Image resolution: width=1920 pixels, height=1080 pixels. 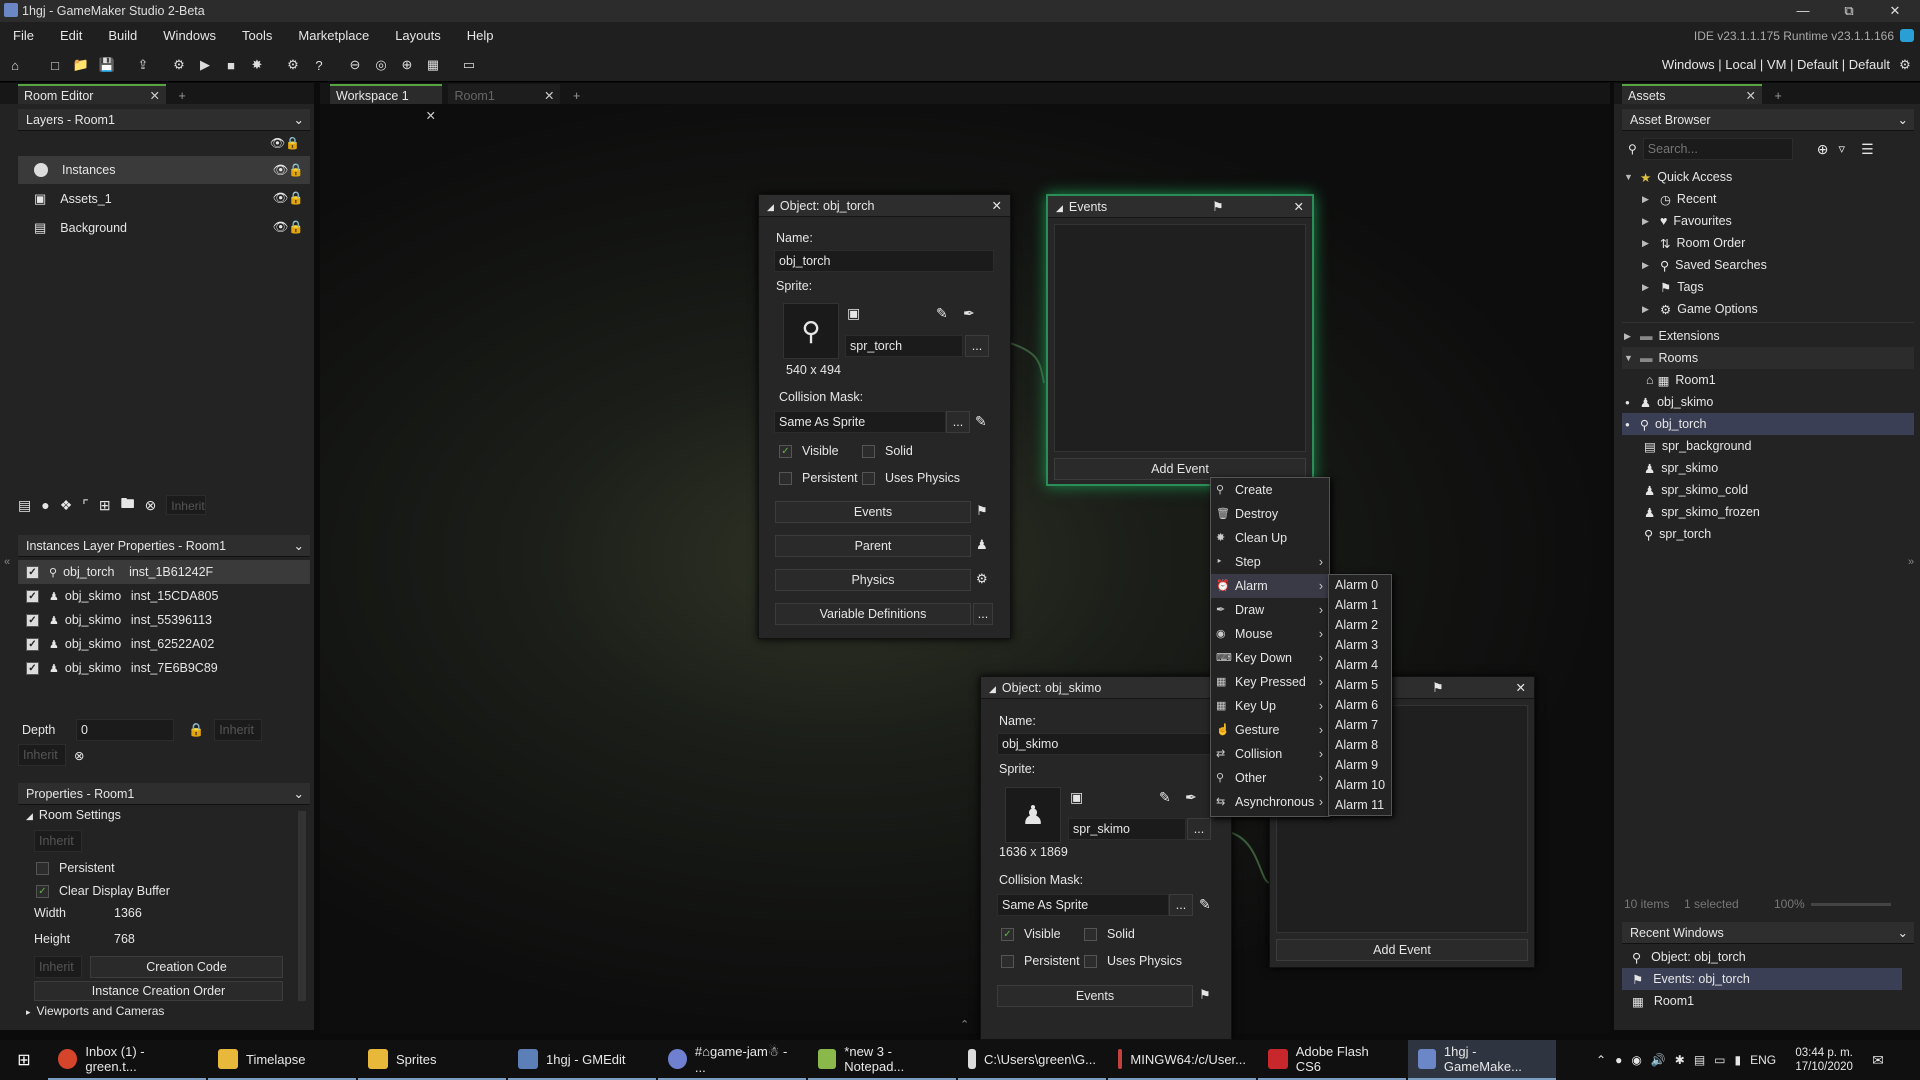 I want to click on layers-header: Layers - Room1 ⌄, so click(x=164, y=120).